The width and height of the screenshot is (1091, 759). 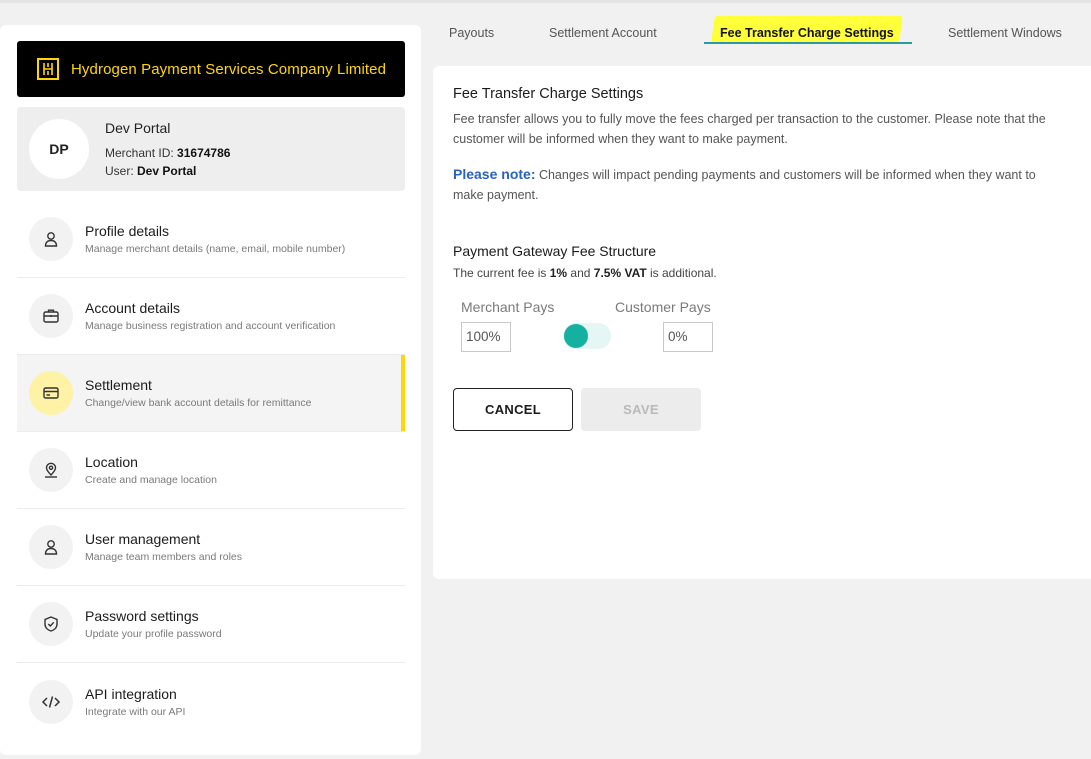 What do you see at coordinates (143, 539) in the screenshot?
I see `menu-title: User management` at bounding box center [143, 539].